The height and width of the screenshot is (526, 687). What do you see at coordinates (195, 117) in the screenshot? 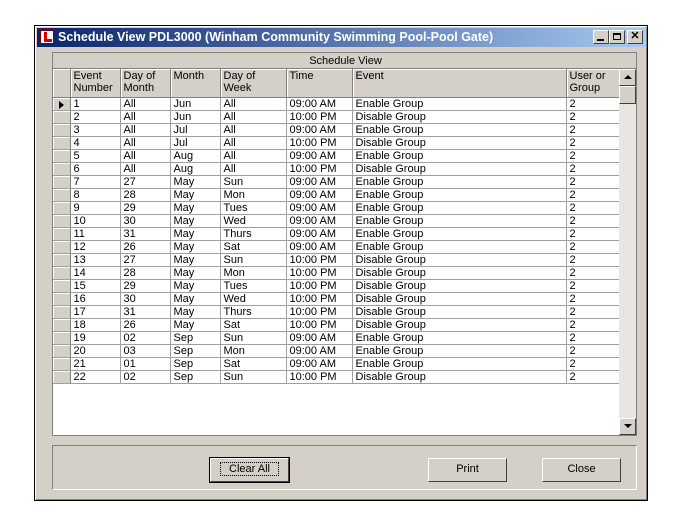
I see `cell-month: Jun` at bounding box center [195, 117].